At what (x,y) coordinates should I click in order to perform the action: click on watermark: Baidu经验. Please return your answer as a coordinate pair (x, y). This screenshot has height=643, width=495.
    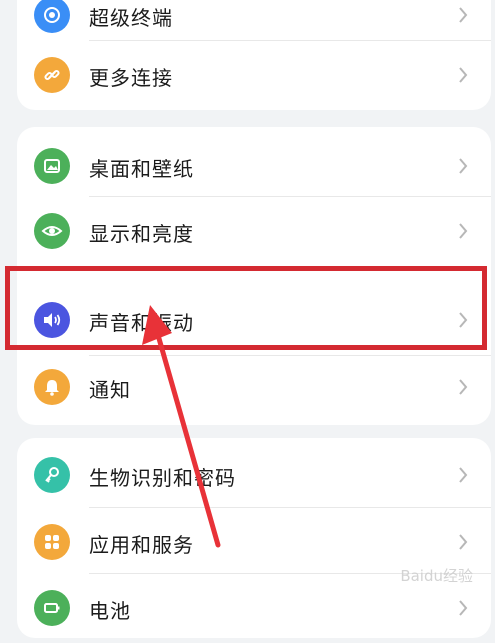
    Looking at the image, I should click on (436, 576).